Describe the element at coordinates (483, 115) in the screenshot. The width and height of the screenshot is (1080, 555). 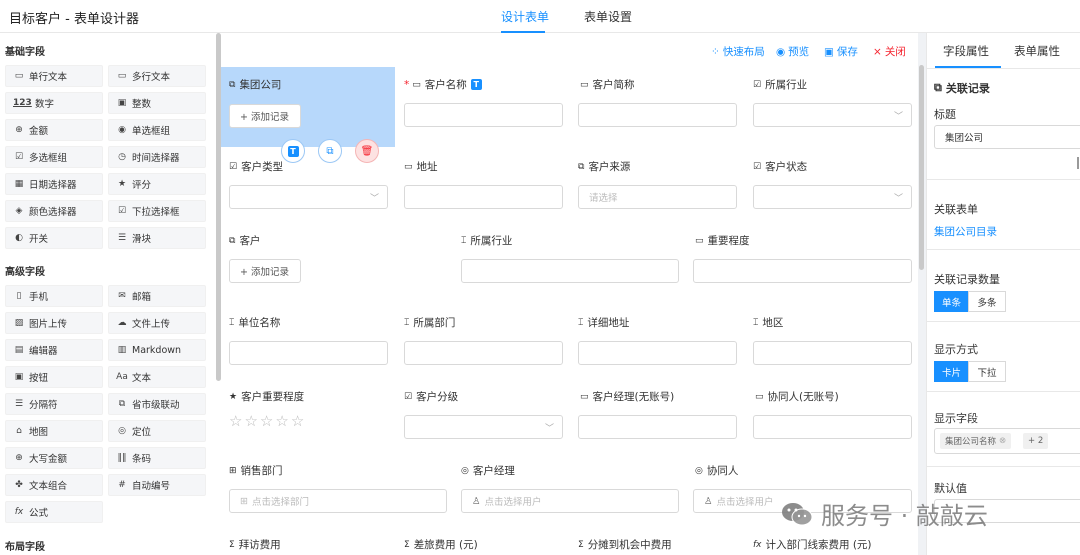
I see `customer-name-input` at that location.